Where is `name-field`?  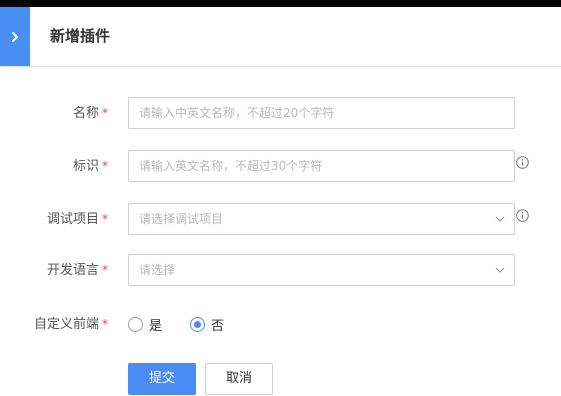 name-field is located at coordinates (321, 113).